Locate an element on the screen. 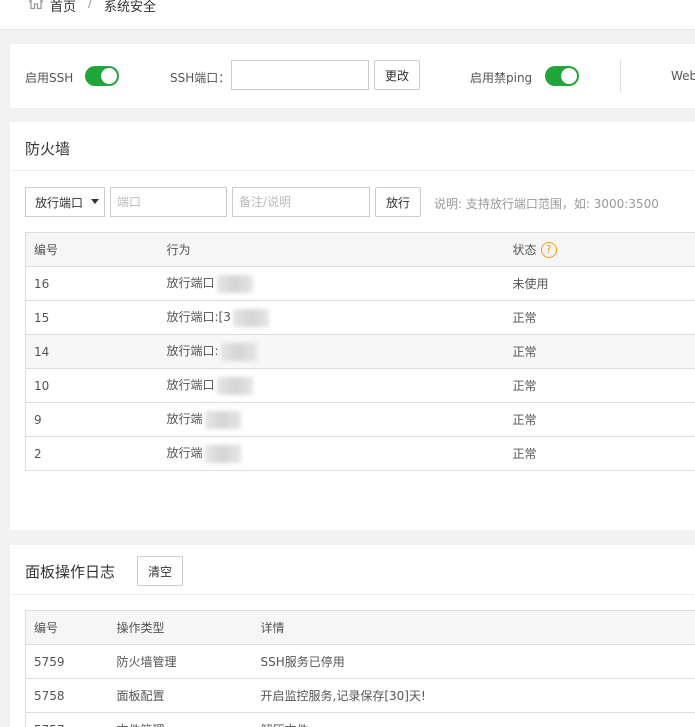  clear-log-button: 清空 is located at coordinates (160, 571).